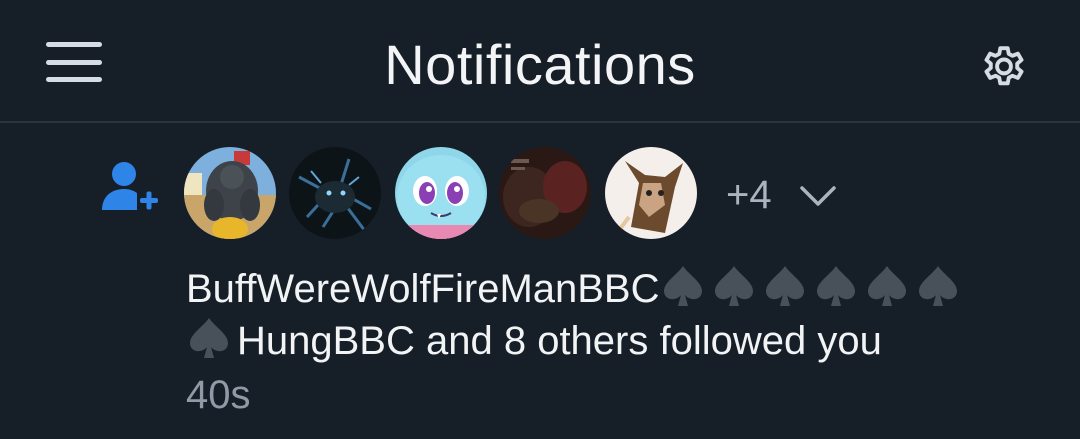 The width and height of the screenshot is (1080, 439). I want to click on avatar-4-image, so click(545, 193).